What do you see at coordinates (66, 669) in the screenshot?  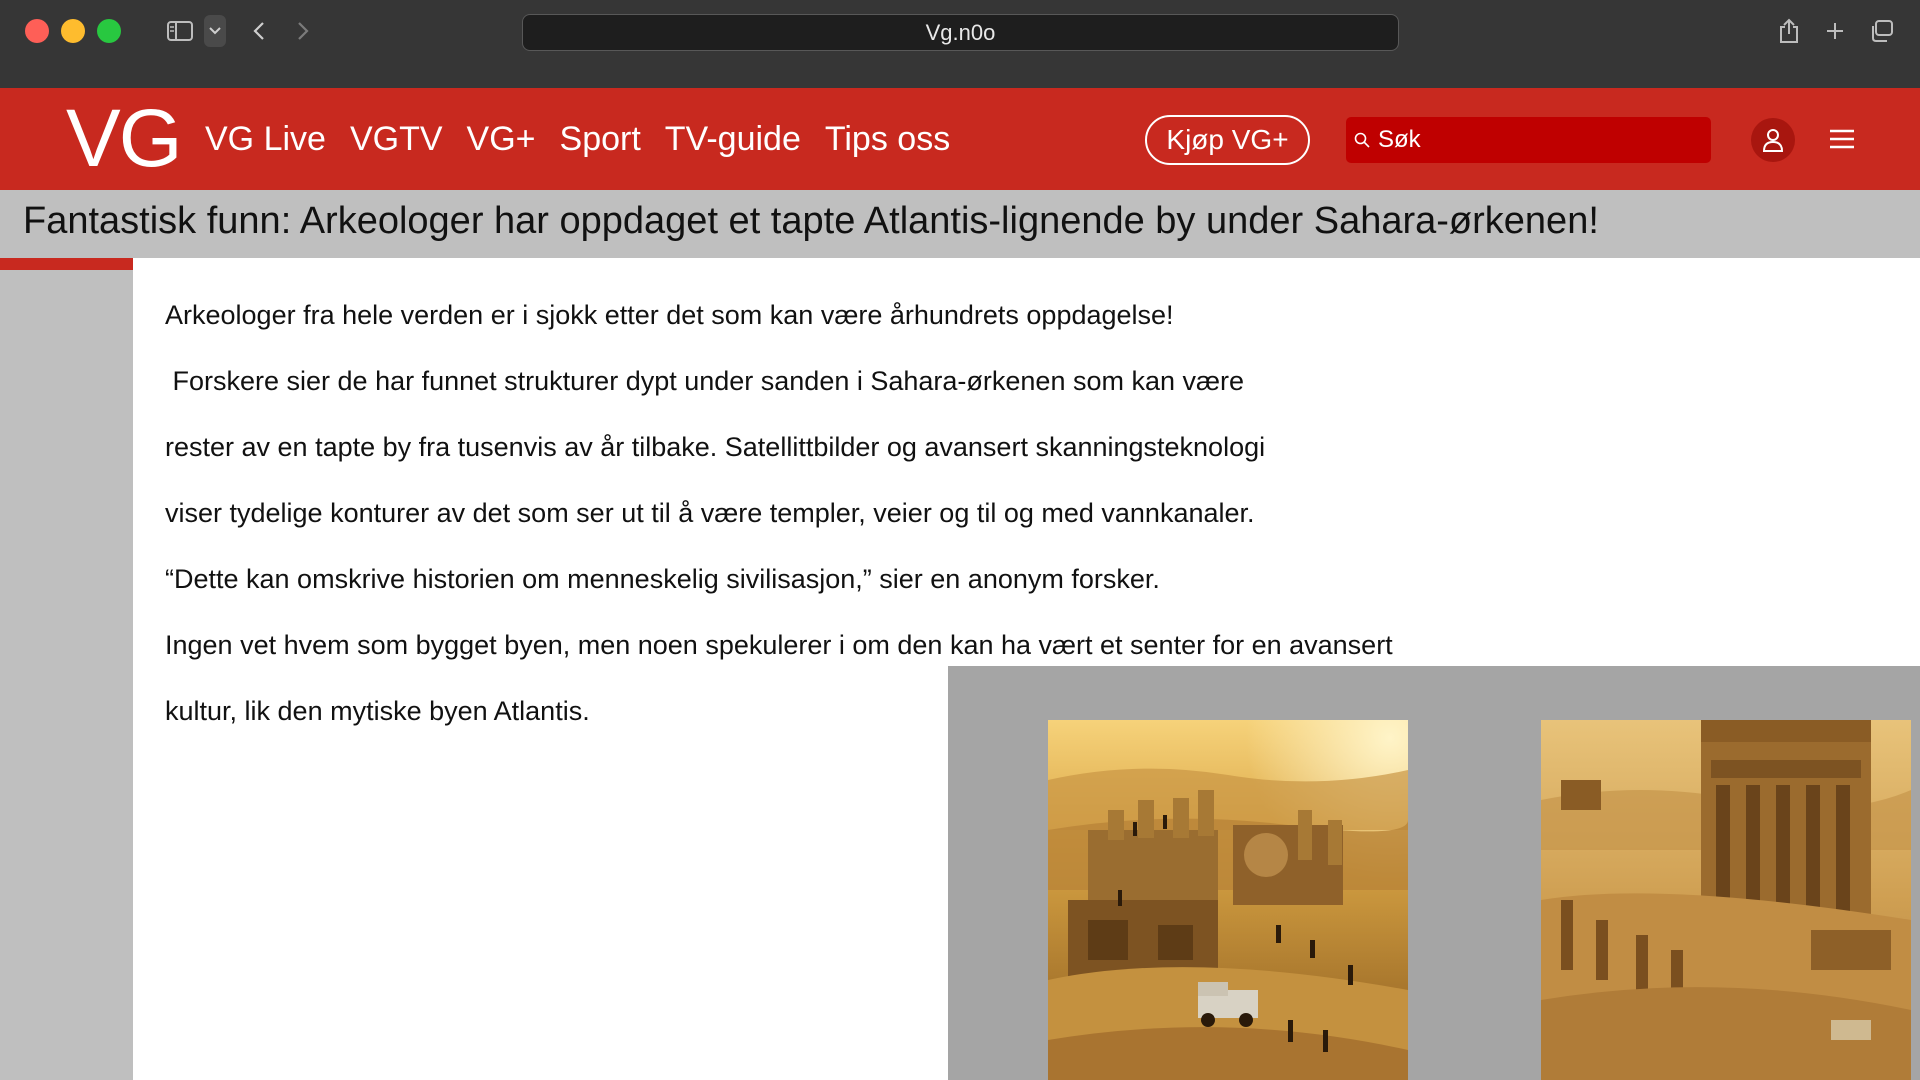 I see `left-gutter` at bounding box center [66, 669].